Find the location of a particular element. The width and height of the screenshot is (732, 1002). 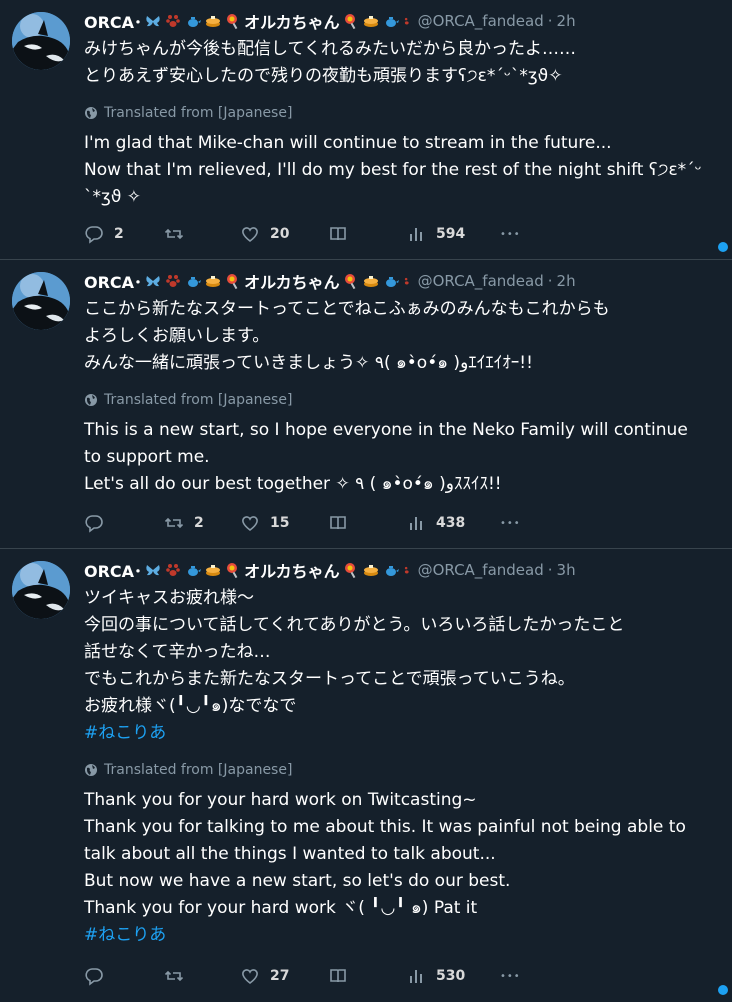

tweet-header: ORCA･ オルカちゃん @ORCA_fandead · 3h is located at coordinates (400, 570).